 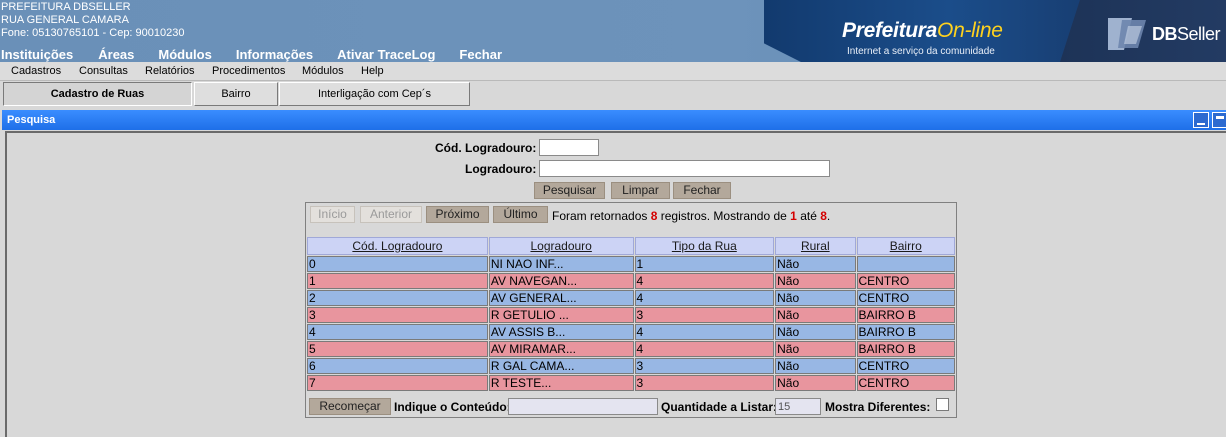 What do you see at coordinates (583, 406) in the screenshot?
I see `conteudo-input` at bounding box center [583, 406].